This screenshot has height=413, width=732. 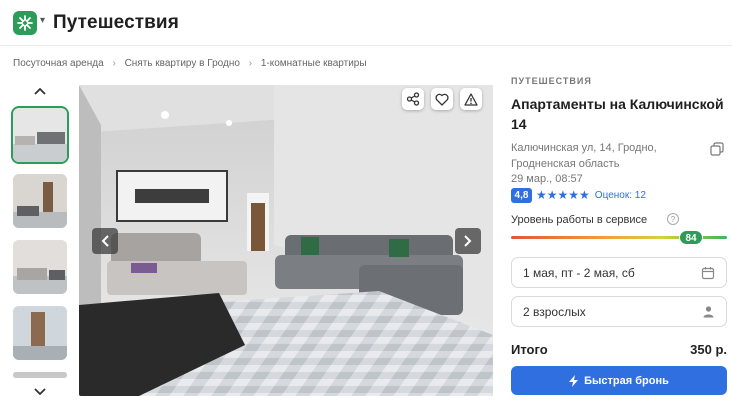 I want to click on heart-icon, so click(x=442, y=99).